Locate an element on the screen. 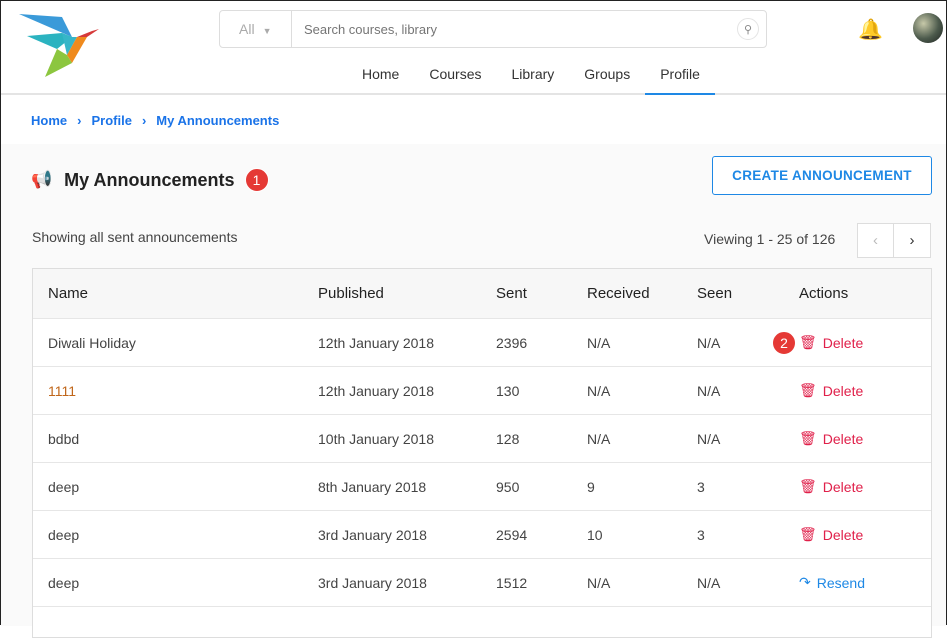 The height and width of the screenshot is (638, 947). nav-groups: Groups is located at coordinates (607, 75).